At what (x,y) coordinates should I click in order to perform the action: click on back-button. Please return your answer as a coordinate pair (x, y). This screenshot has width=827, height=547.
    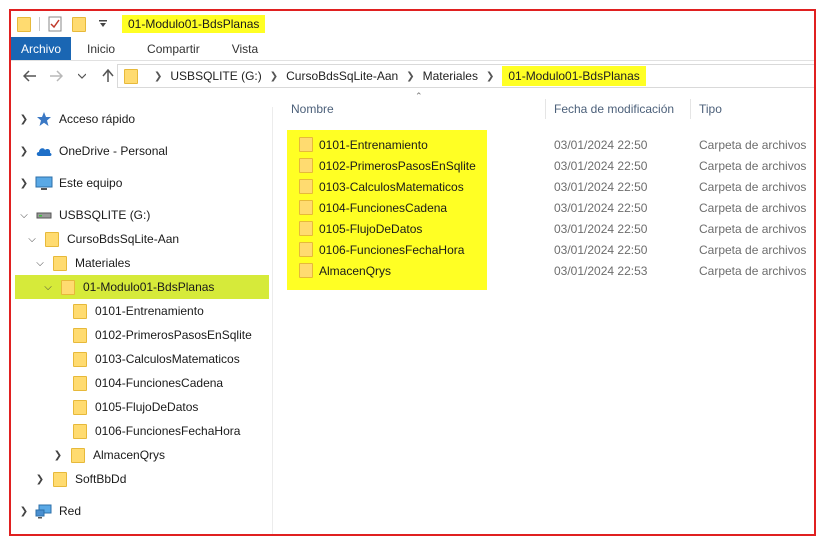
    Looking at the image, I should click on (30, 76).